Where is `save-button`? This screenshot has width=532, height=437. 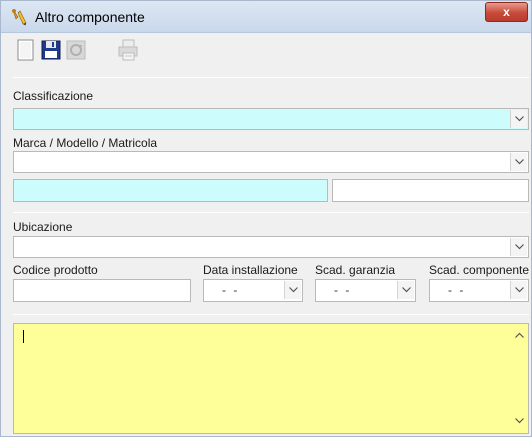
save-button is located at coordinates (51, 50).